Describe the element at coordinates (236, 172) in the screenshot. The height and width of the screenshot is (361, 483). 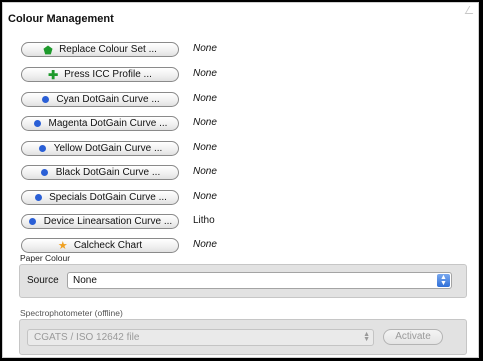
I see `row-black-dotgain: Black DotGain Curve ... None` at that location.